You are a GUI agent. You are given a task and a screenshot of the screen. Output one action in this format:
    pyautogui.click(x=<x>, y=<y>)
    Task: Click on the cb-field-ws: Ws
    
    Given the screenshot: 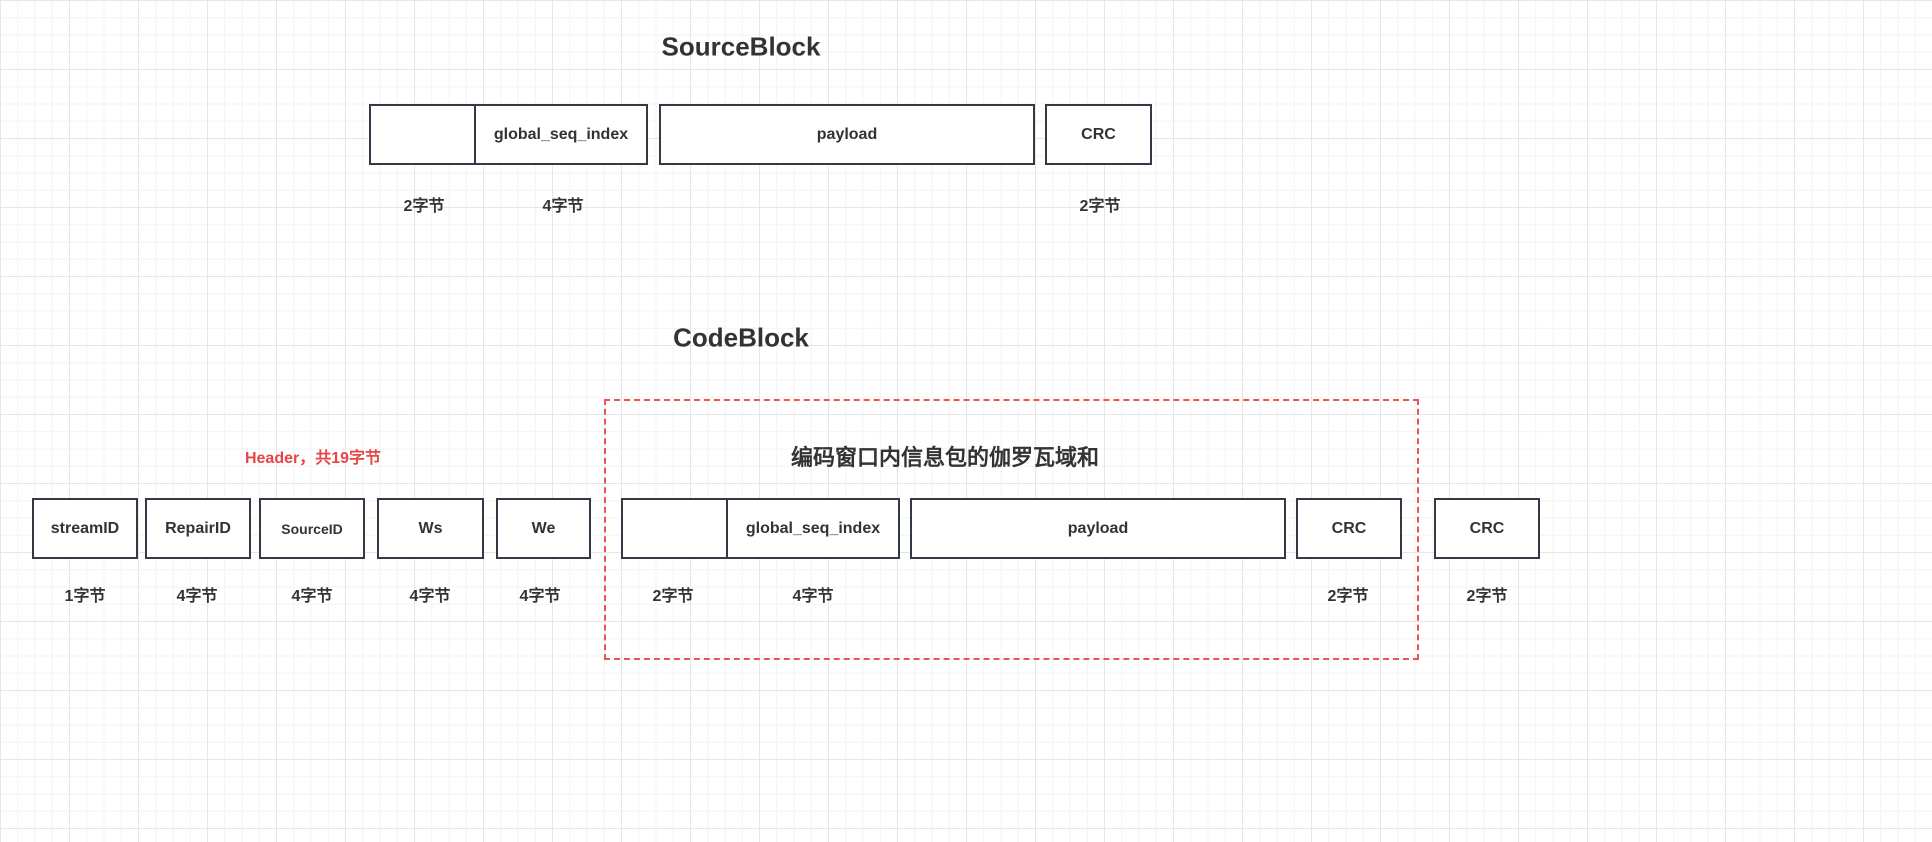 What is the action you would take?
    pyautogui.click(x=430, y=528)
    